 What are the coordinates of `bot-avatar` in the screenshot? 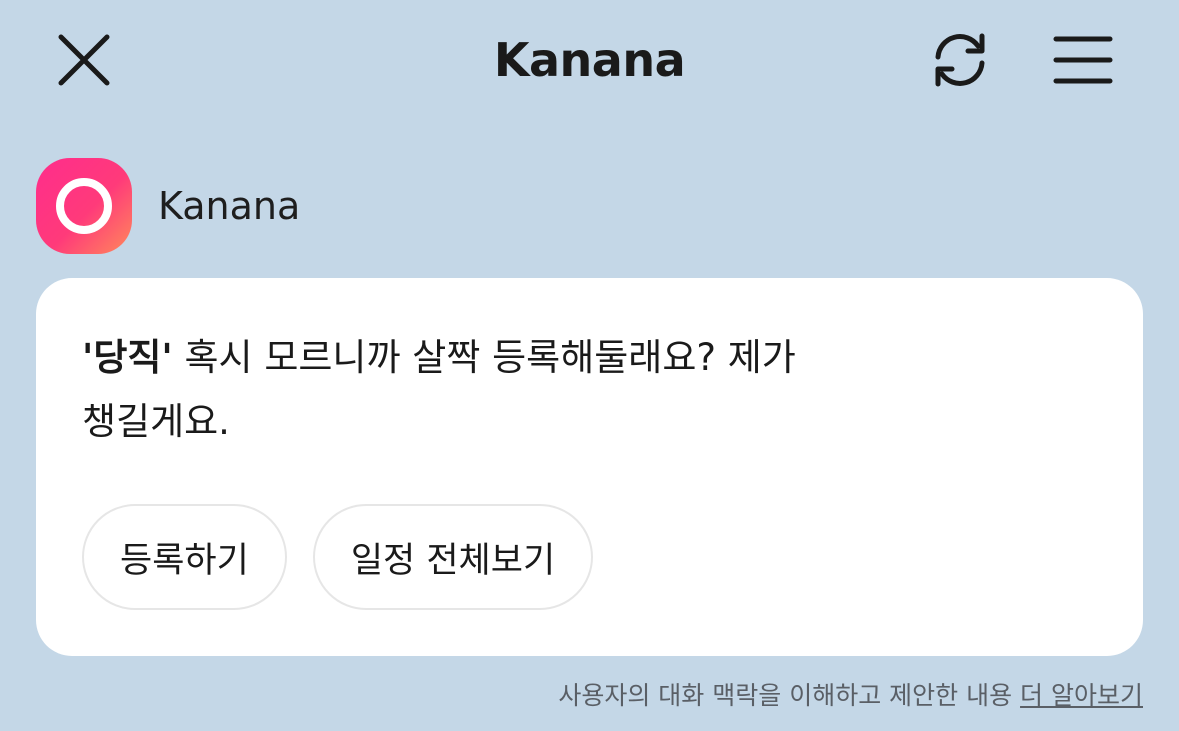 It's located at (84, 206).